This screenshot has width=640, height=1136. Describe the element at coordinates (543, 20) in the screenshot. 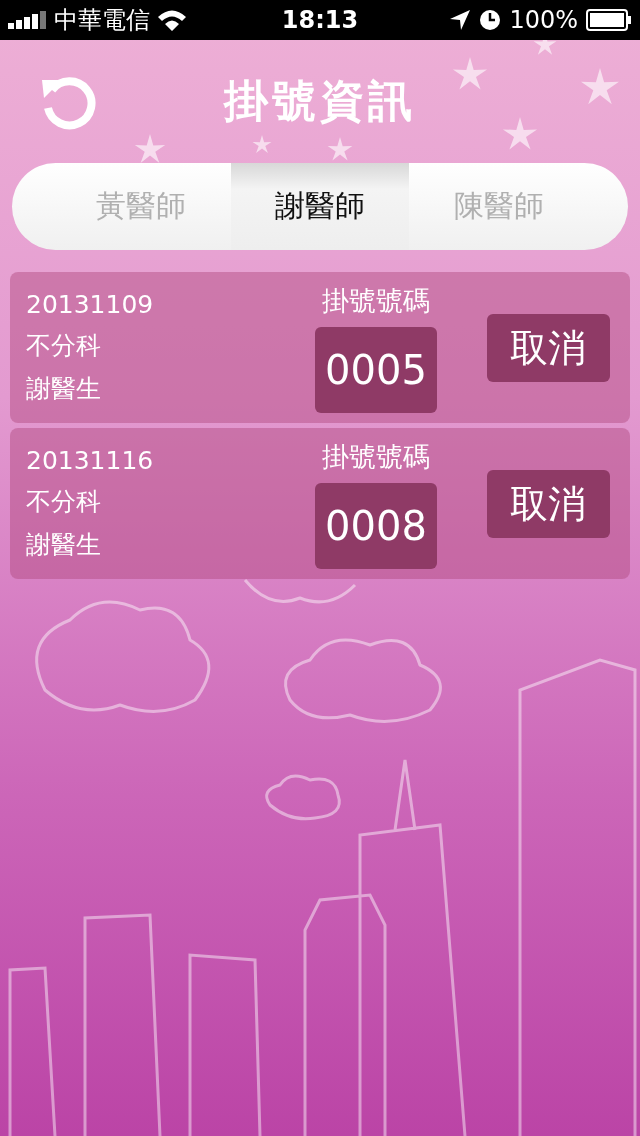

I see `battery-percent: 100%` at that location.